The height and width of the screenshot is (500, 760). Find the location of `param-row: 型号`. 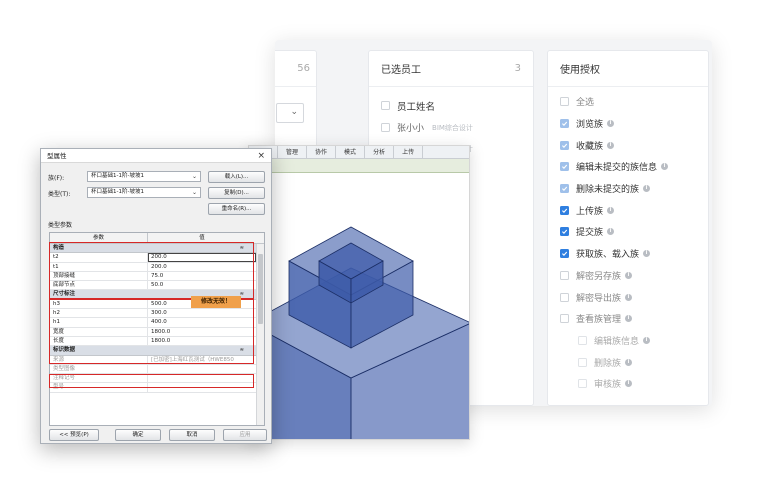

param-row: 型号 is located at coordinates (153, 388).